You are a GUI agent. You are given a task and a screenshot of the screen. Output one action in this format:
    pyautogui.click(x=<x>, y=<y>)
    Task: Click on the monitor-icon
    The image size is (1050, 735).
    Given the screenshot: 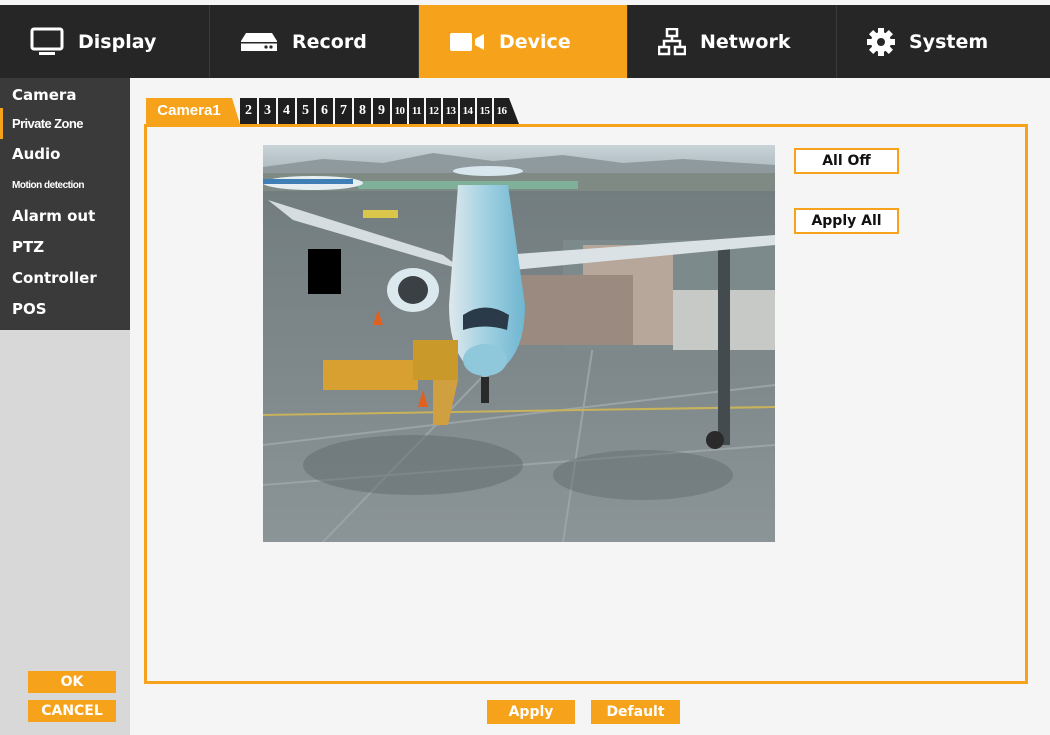 What is the action you would take?
    pyautogui.click(x=47, y=42)
    